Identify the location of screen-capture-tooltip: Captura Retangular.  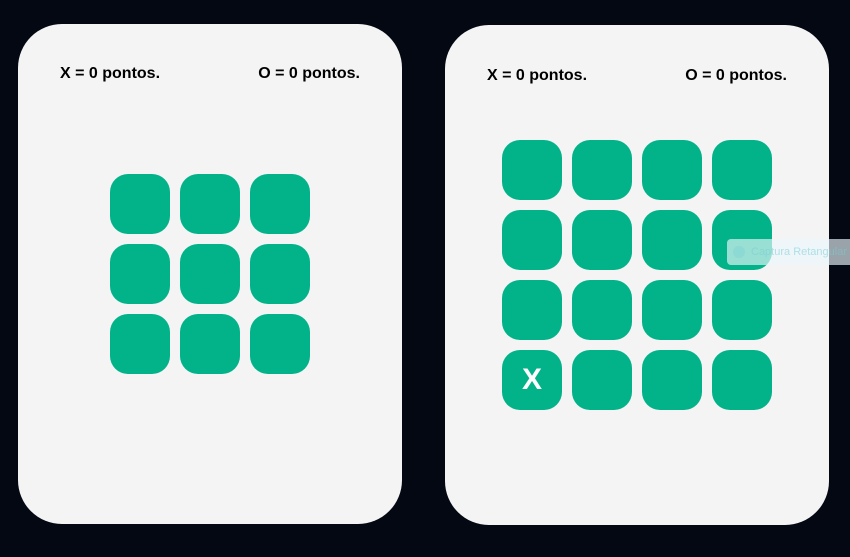
(788, 252).